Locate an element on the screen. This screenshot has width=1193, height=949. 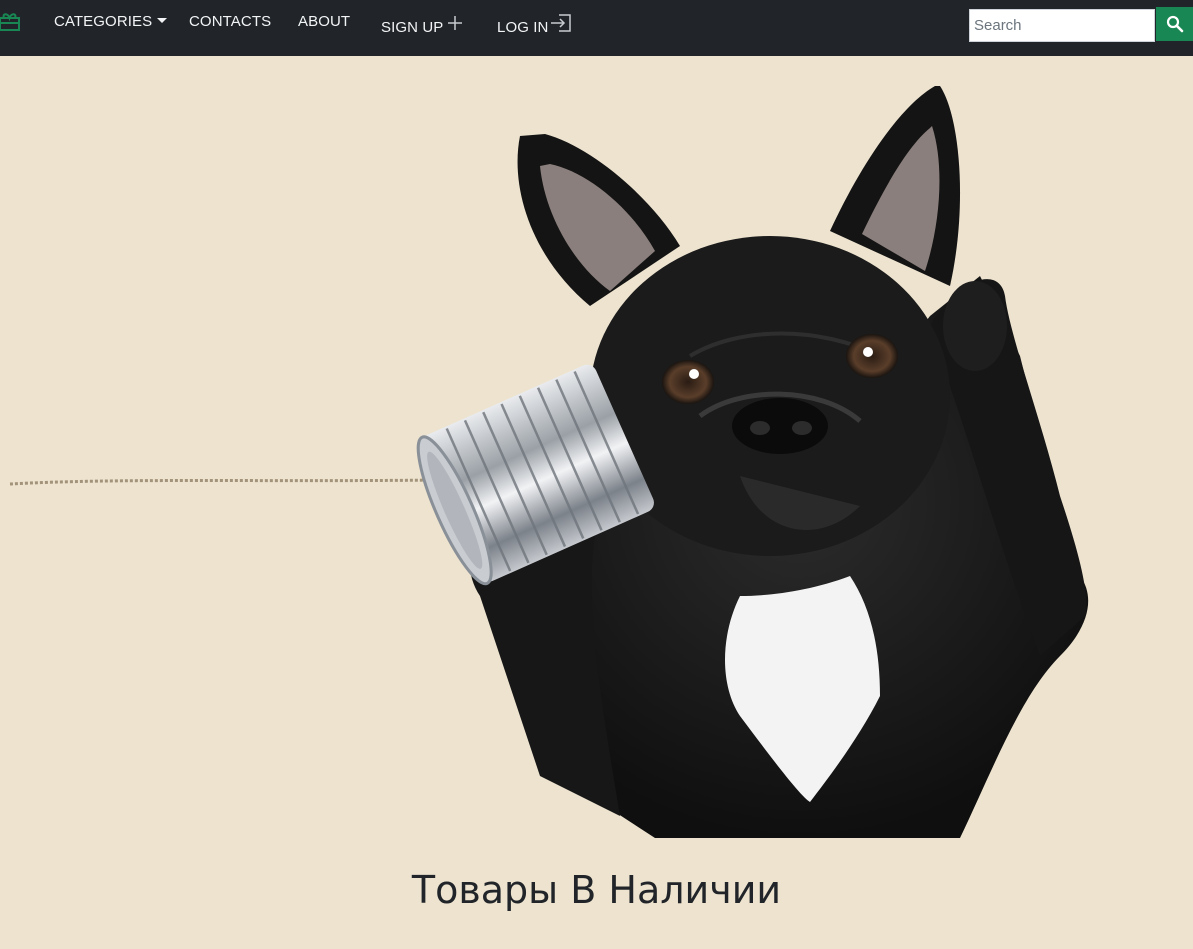
nav-signup-link: SIGN UP is located at coordinates (422, 23).